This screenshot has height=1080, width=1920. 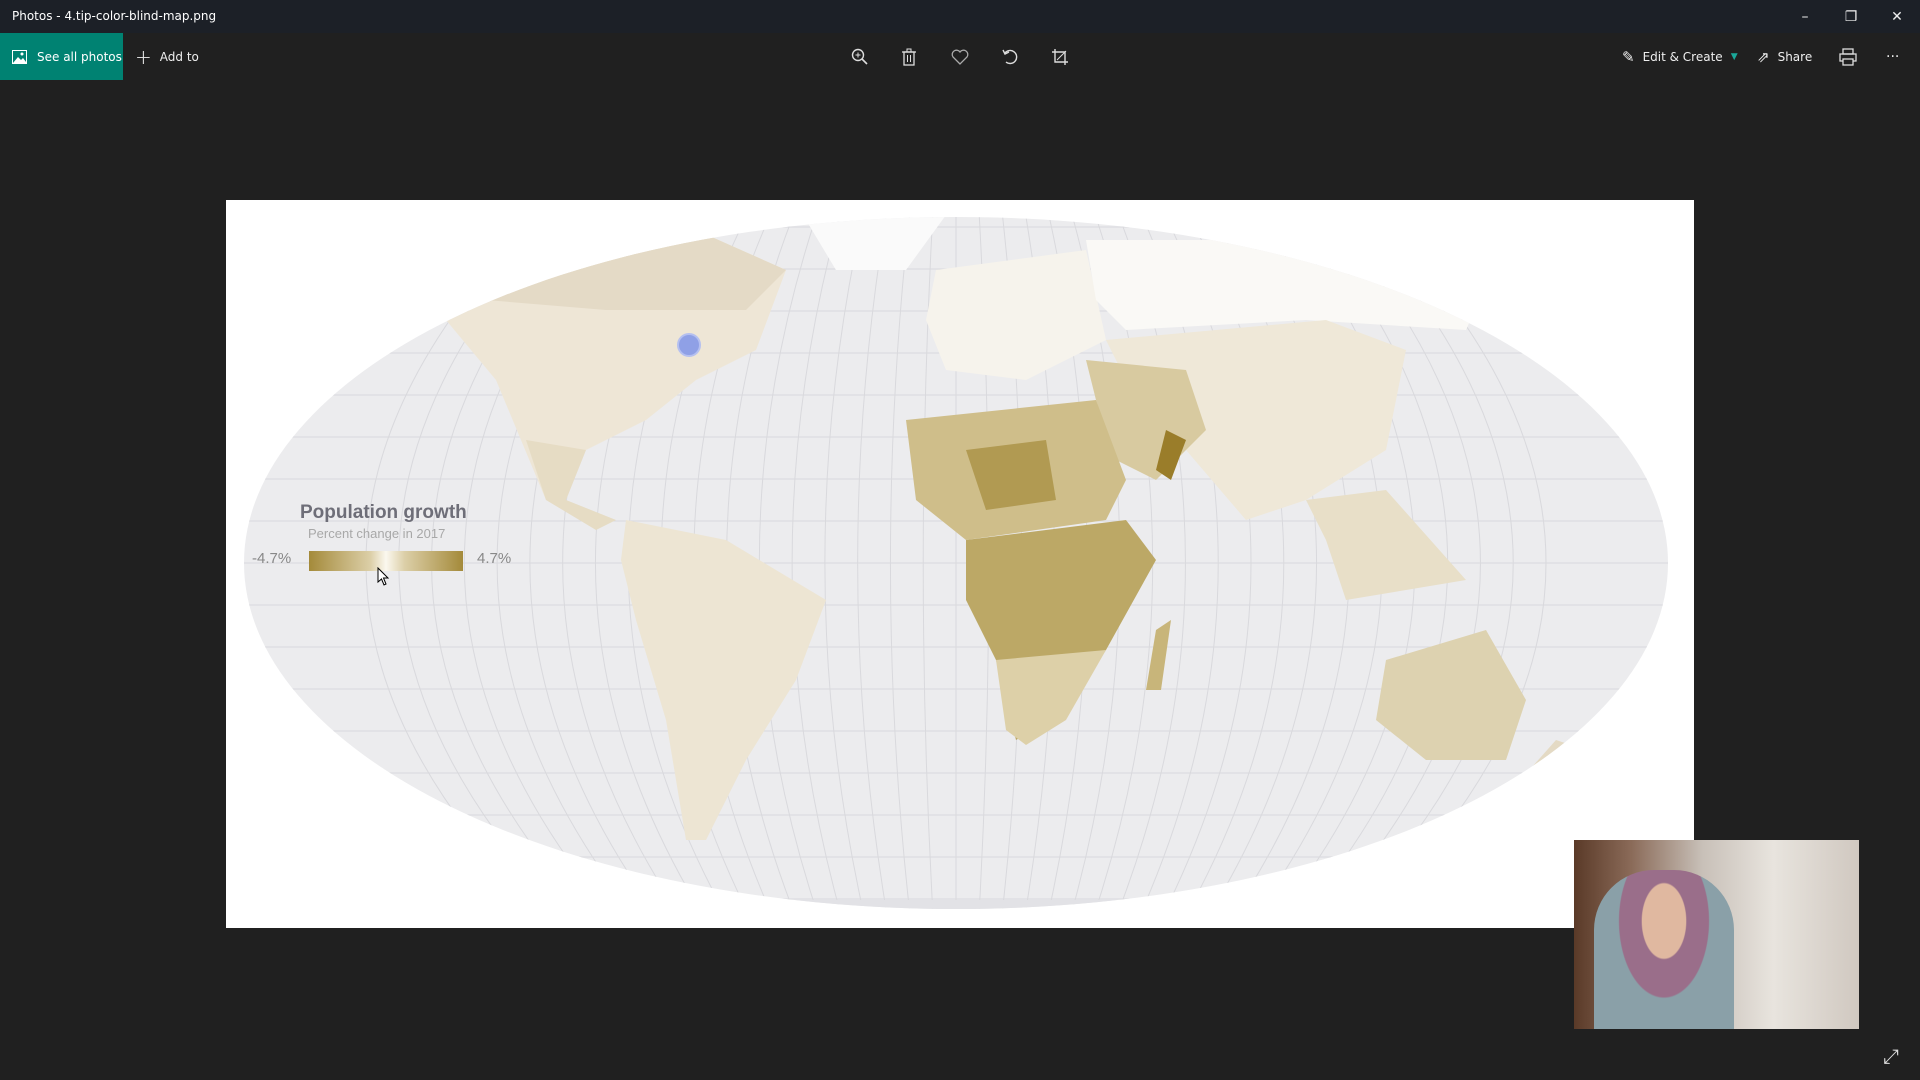 What do you see at coordinates (1892, 56) in the screenshot?
I see `more-button: ···` at bounding box center [1892, 56].